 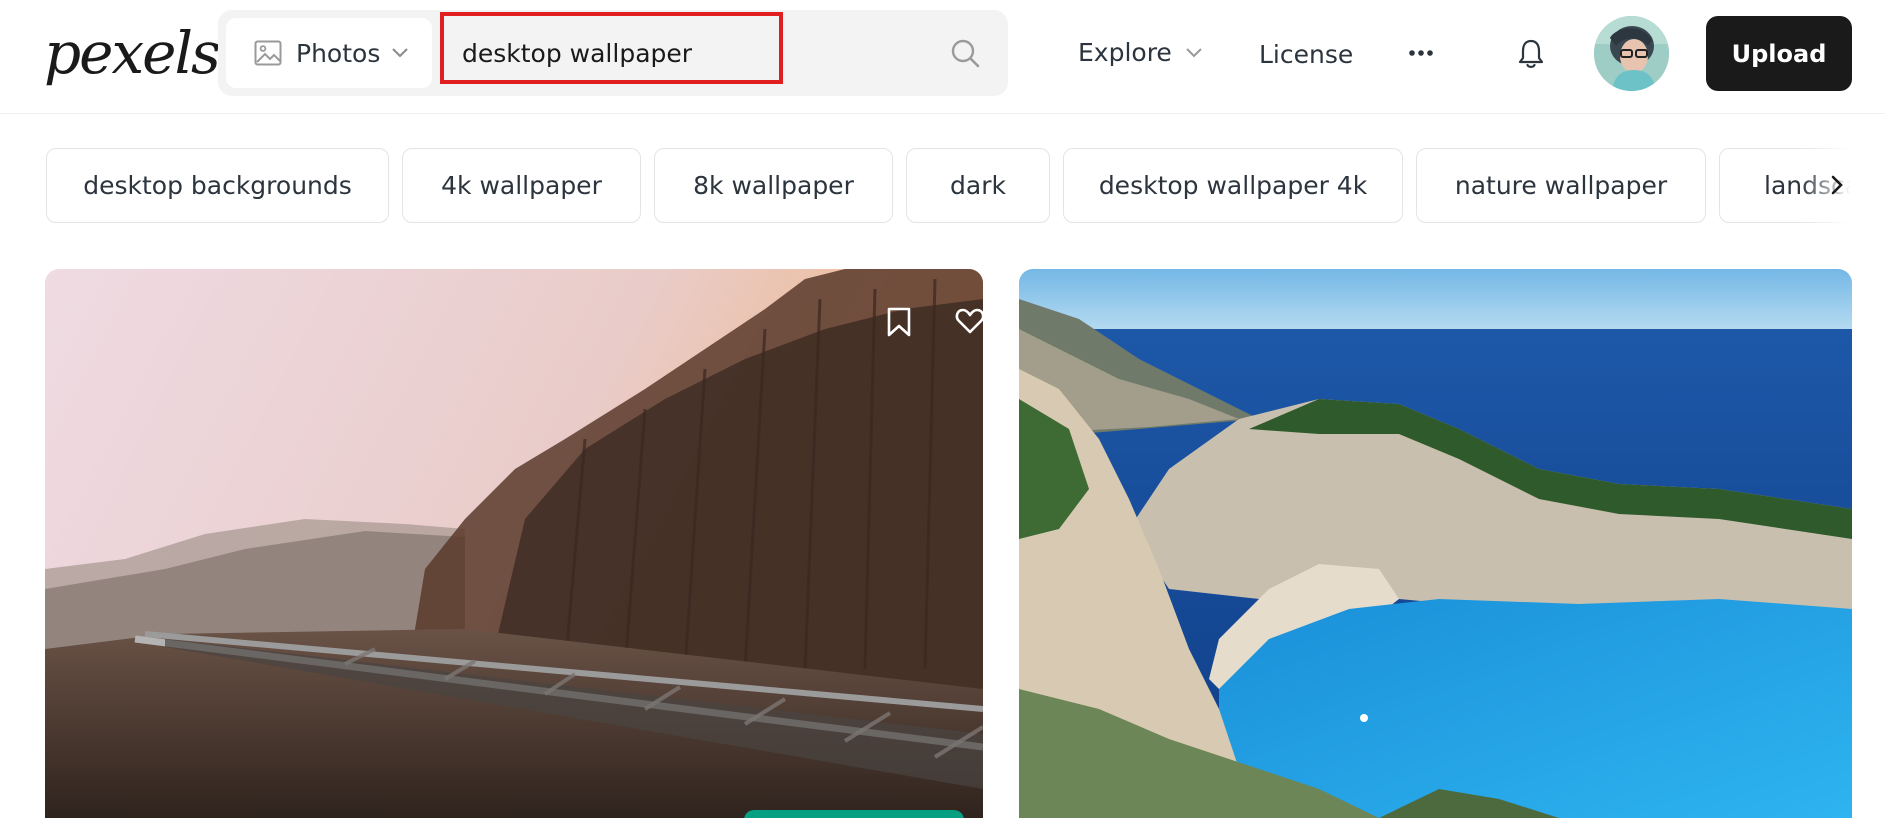 What do you see at coordinates (521, 185) in the screenshot?
I see `chip-4k-wallpaper: 4k wallpaper` at bounding box center [521, 185].